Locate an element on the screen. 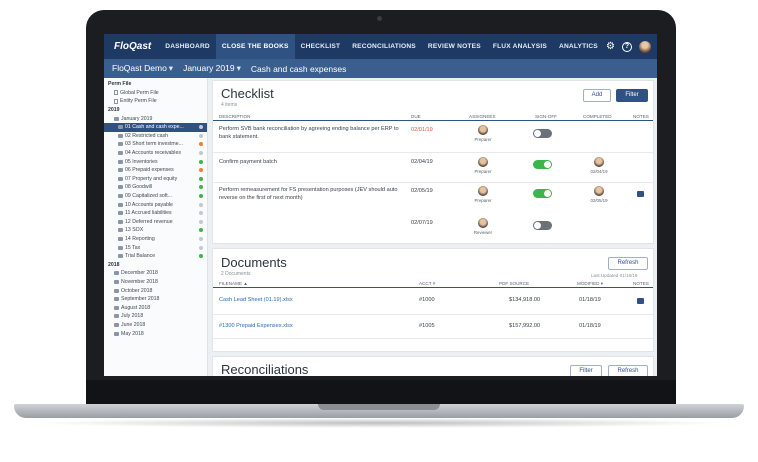  sidebar-item: 10 Accounts payable is located at coordinates (155, 204).